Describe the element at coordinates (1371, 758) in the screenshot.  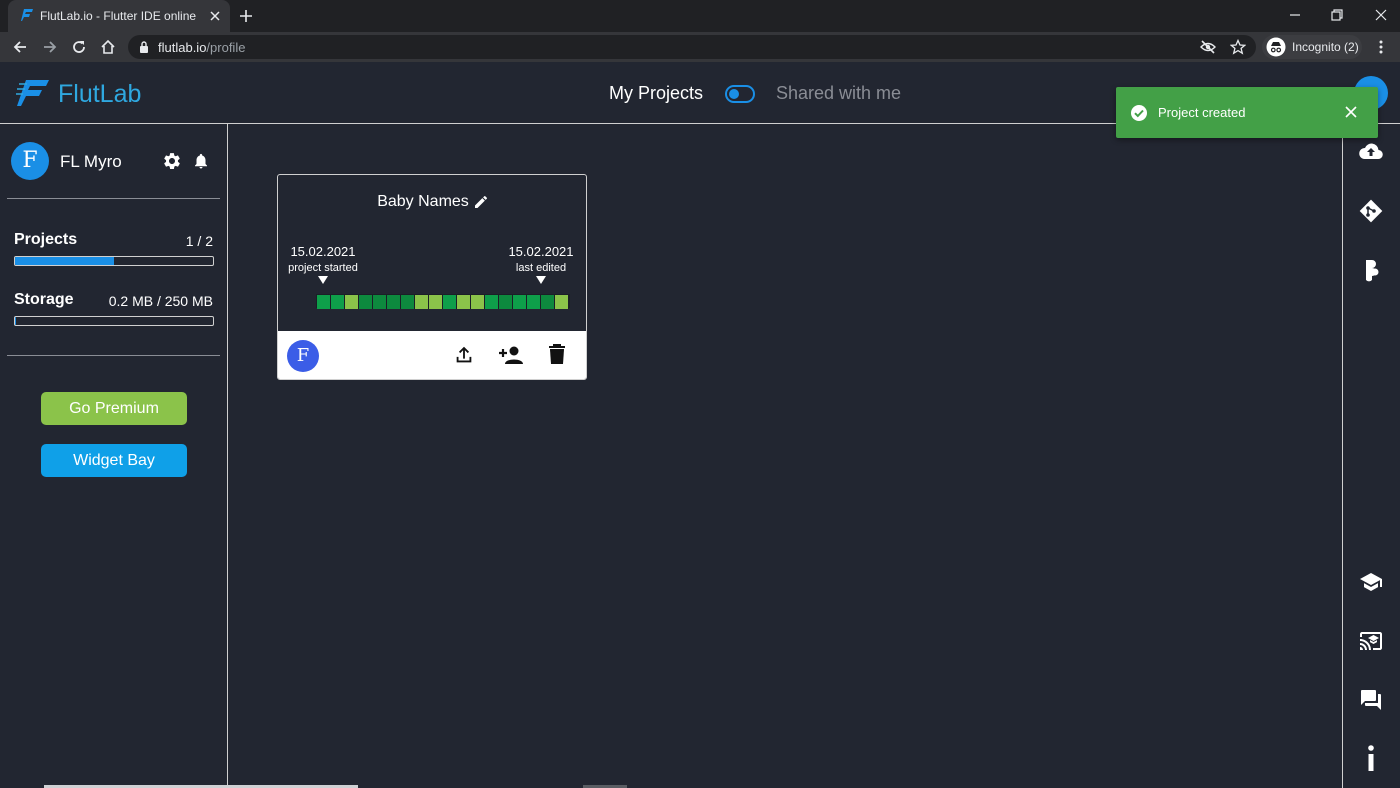
I see `info-icon` at that location.